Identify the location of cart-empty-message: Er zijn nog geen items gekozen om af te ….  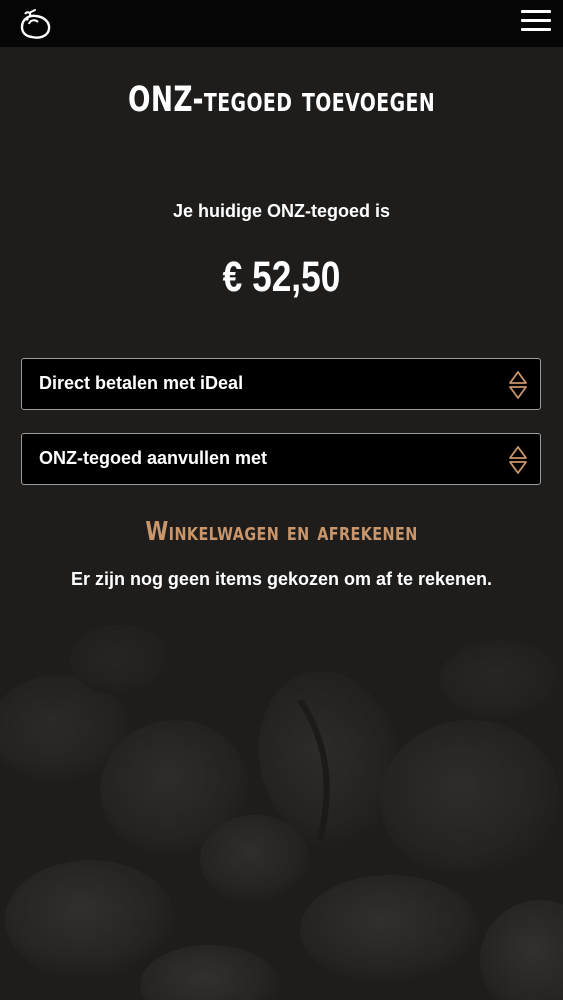
(281, 579).